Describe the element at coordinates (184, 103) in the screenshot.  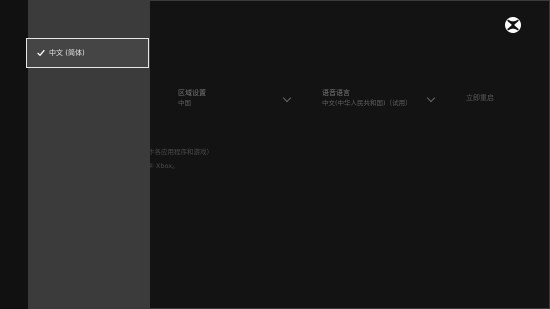
I see `region-value: 中国` at that location.